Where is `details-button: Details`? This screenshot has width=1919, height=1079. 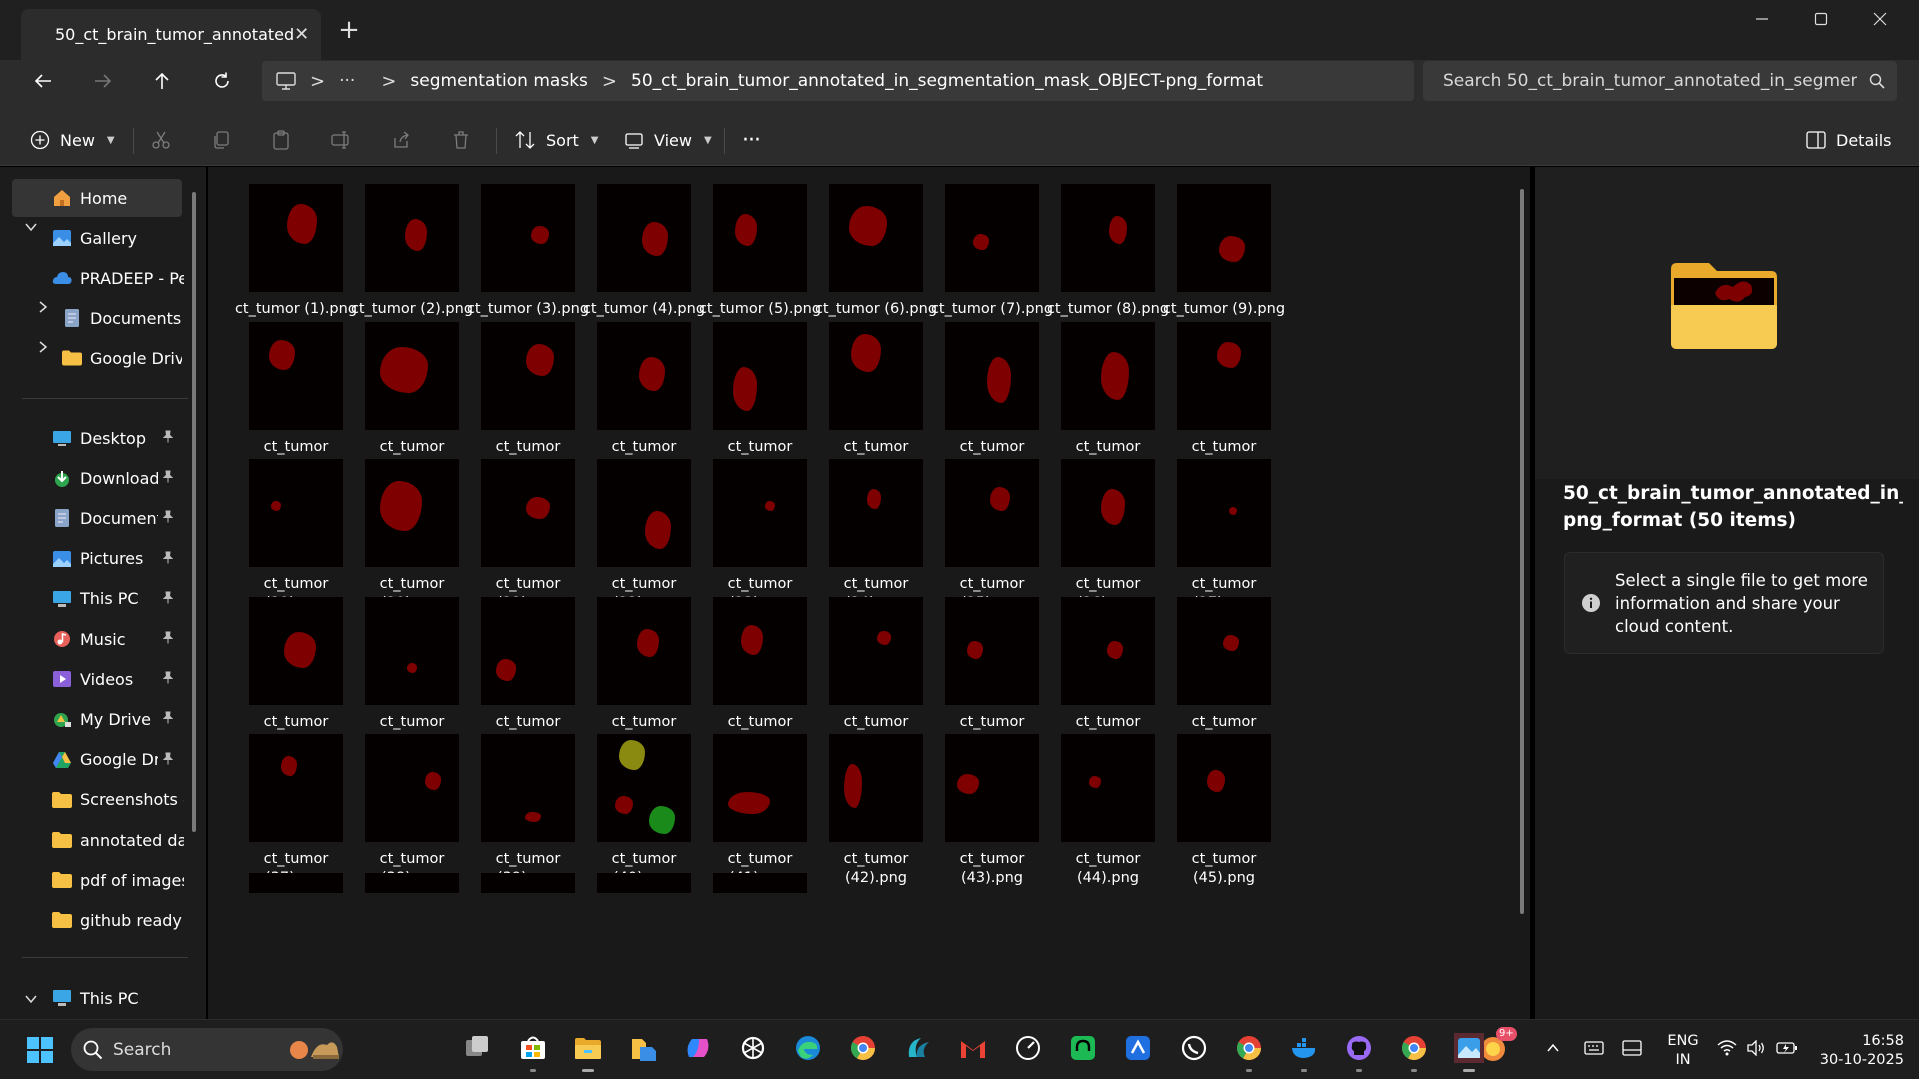 details-button: Details is located at coordinates (1848, 140).